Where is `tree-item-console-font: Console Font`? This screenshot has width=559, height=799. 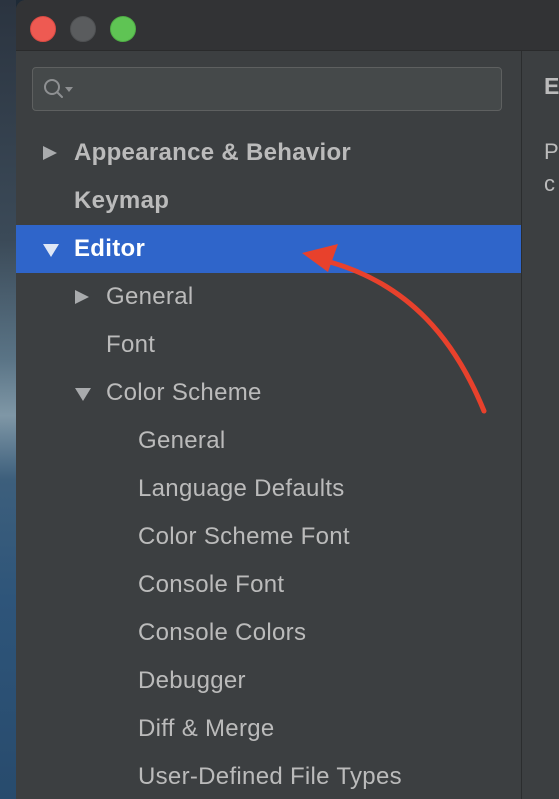
tree-item-console-font: Console Font is located at coordinates (268, 585).